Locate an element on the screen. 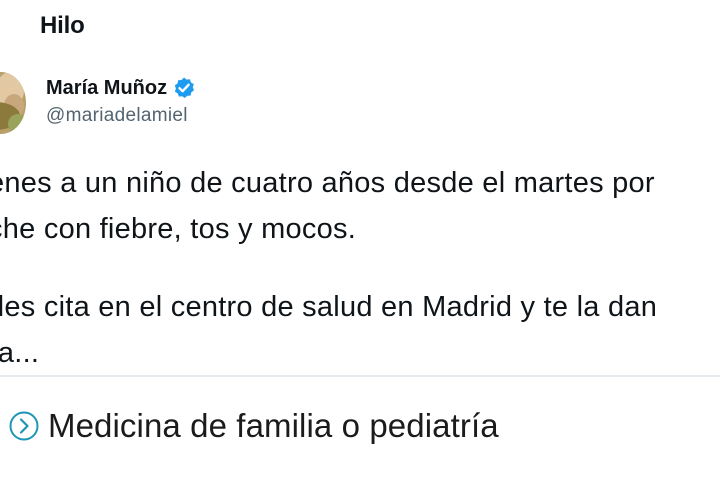 Image resolution: width=720 pixels, height=480 pixels. card-label: Medicina de familia o pediatría is located at coordinates (273, 425).